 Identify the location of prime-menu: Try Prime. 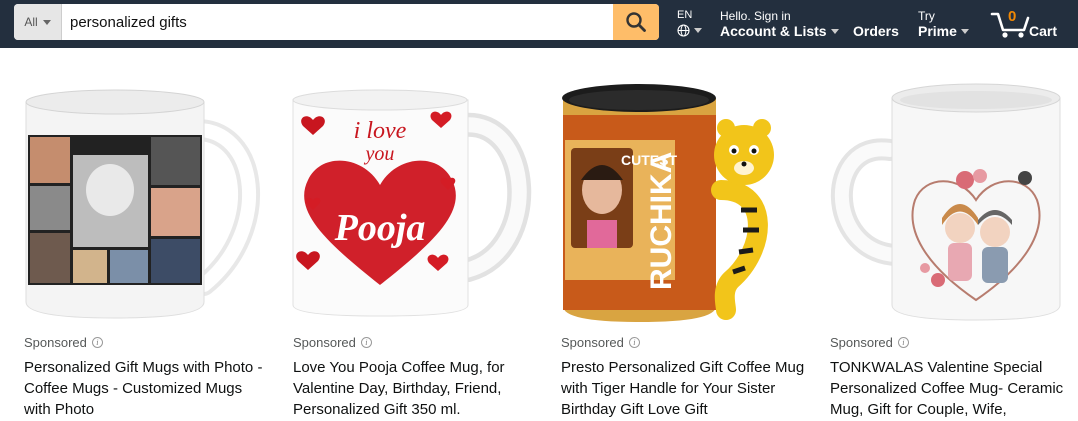
(943, 25).